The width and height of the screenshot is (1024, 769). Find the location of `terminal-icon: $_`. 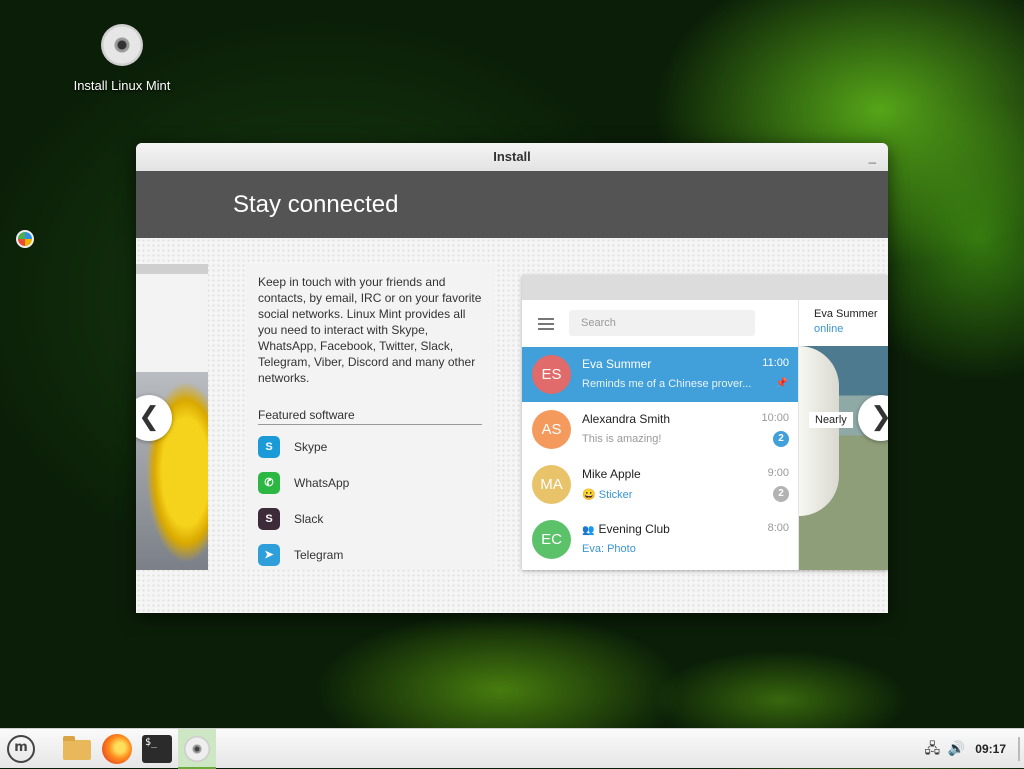

terminal-icon: $_ is located at coordinates (157, 749).